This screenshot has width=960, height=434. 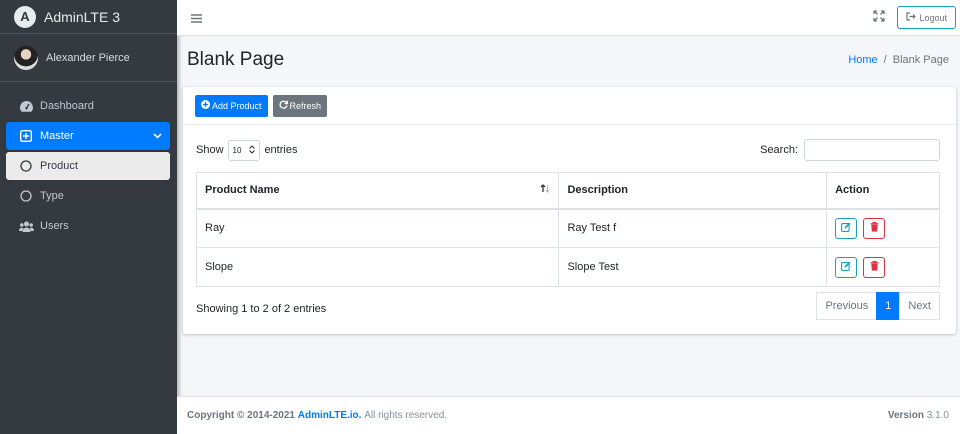 What do you see at coordinates (88, 196) in the screenshot?
I see `sidebar-item-type: Type` at bounding box center [88, 196].